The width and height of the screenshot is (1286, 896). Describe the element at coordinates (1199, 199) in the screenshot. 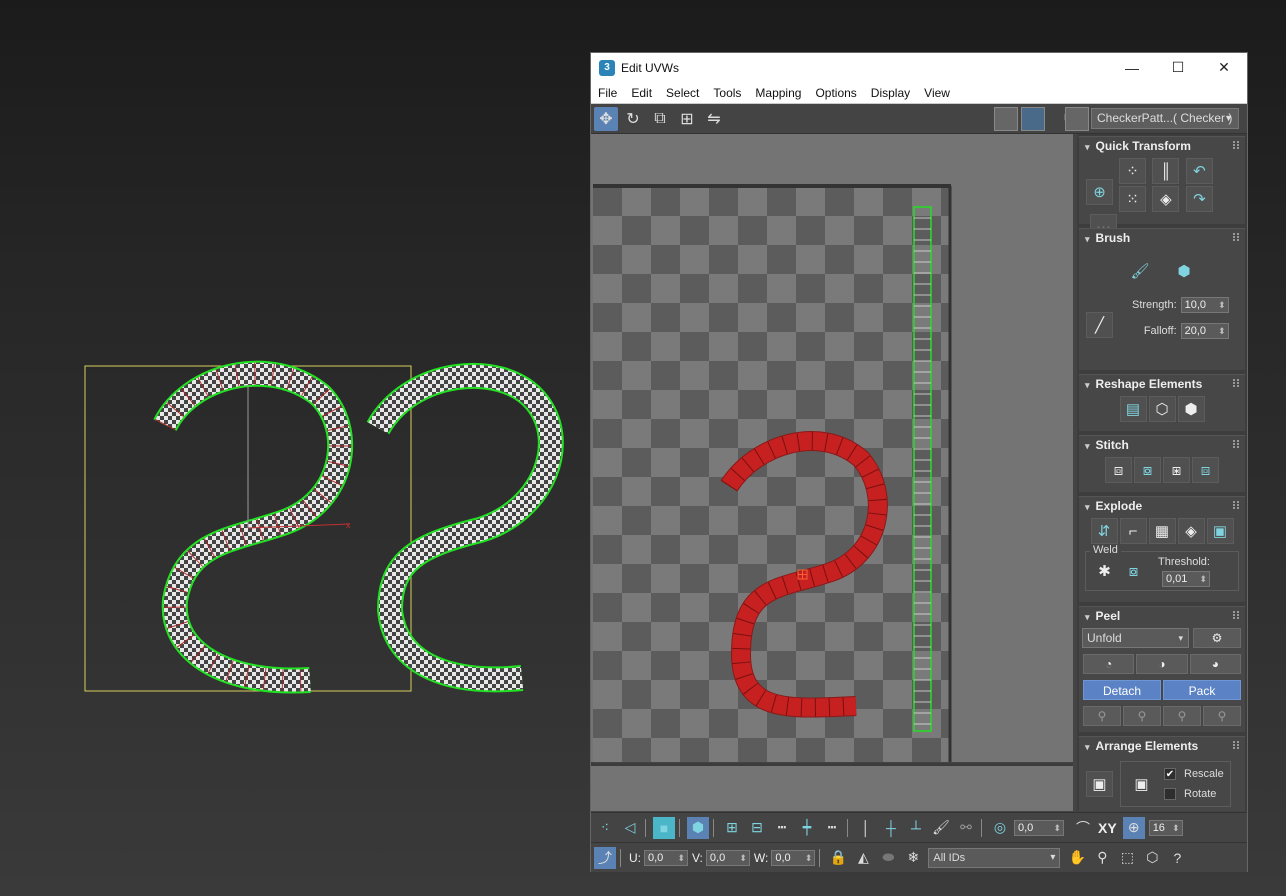

I see `rotate-cw-icon: ↷` at that location.